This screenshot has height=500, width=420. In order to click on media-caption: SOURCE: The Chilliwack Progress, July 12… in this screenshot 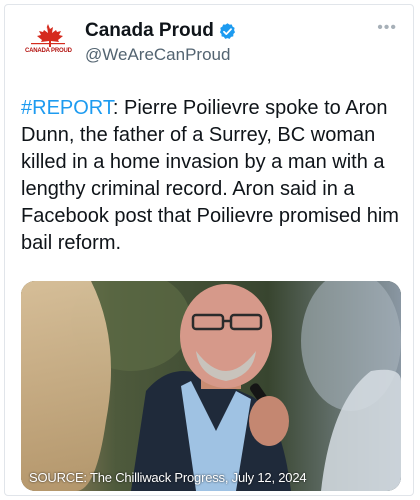, I will do `click(168, 477)`.